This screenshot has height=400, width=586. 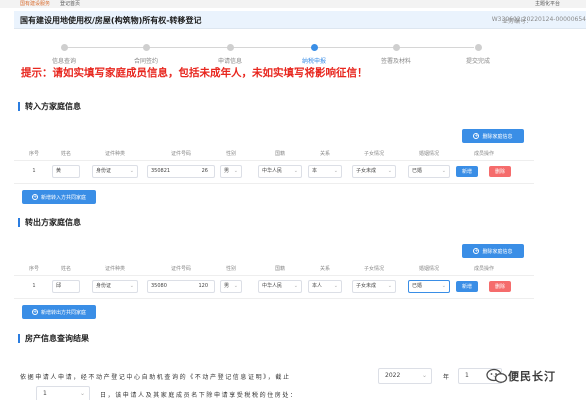 I want to click on add-family-label: 新增转入方共同家庭, so click(x=63, y=197).